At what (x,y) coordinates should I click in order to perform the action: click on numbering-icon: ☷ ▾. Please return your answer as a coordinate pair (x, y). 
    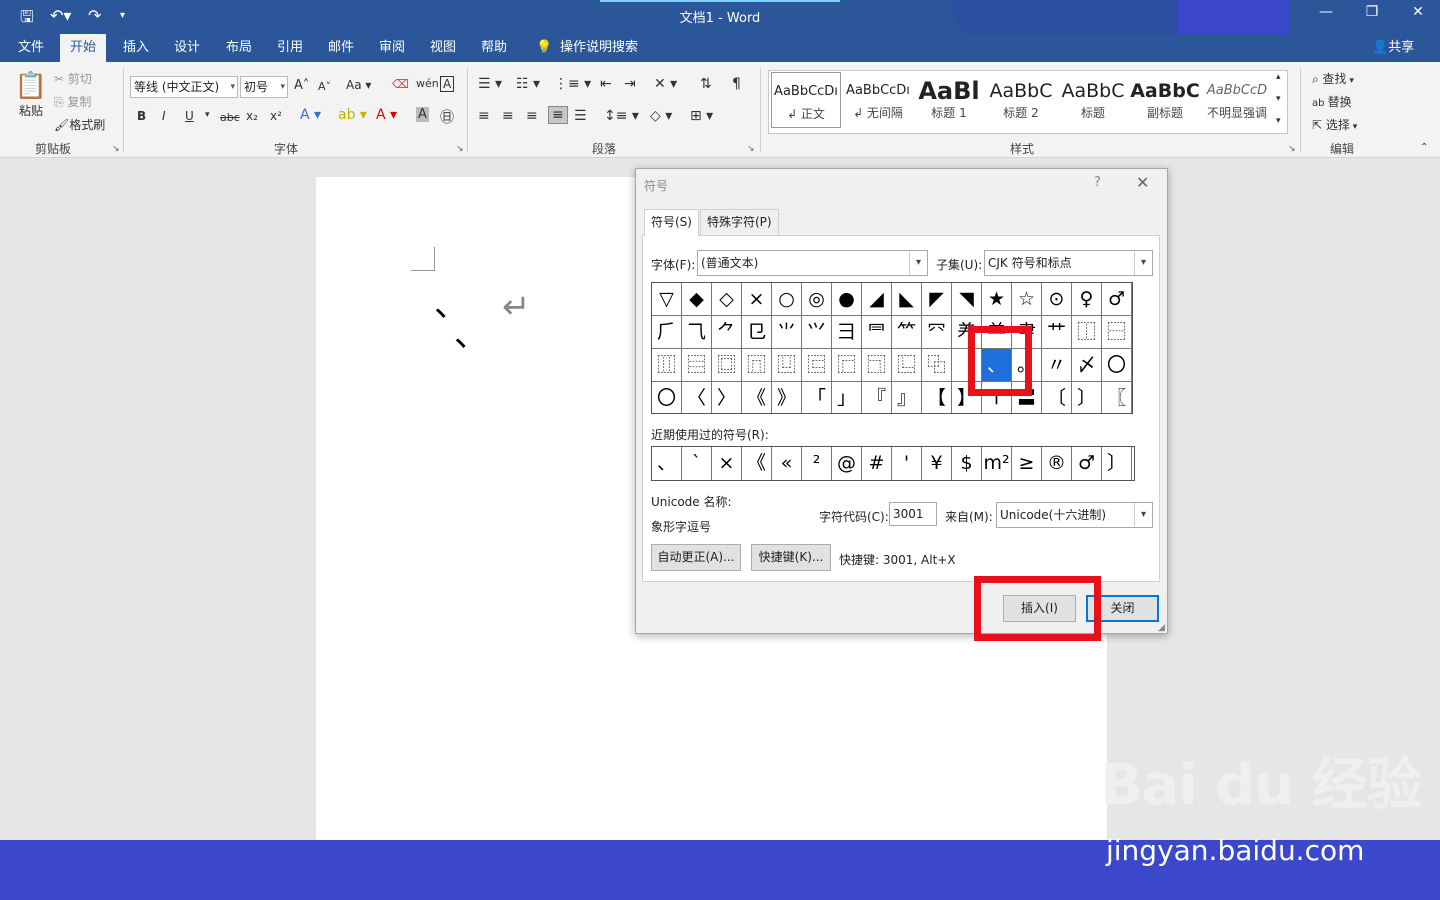
    Looking at the image, I should click on (528, 84).